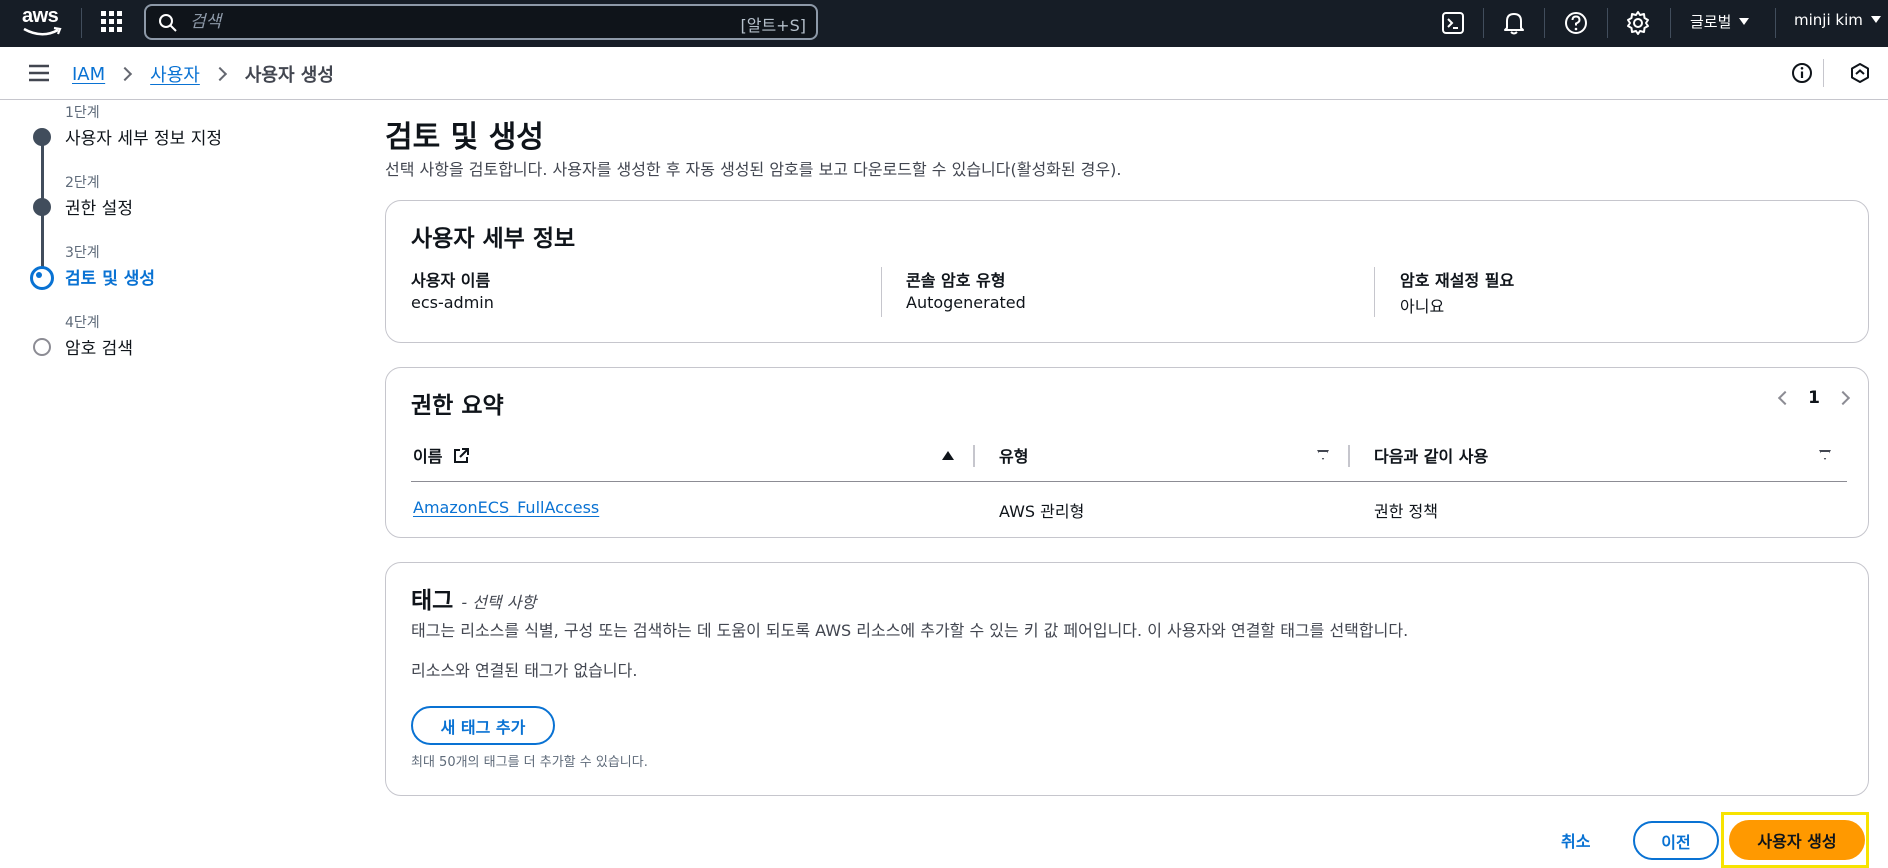  What do you see at coordinates (42, 31) in the screenshot?
I see `aws-smile-icon` at bounding box center [42, 31].